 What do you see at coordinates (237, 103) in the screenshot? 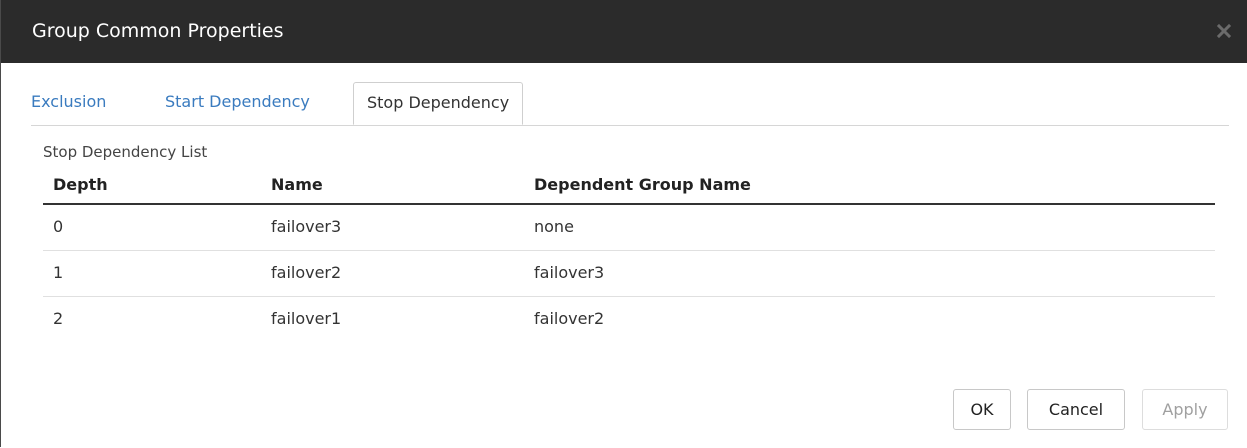
I see `tab-start-dependency: Start Dependency` at bounding box center [237, 103].